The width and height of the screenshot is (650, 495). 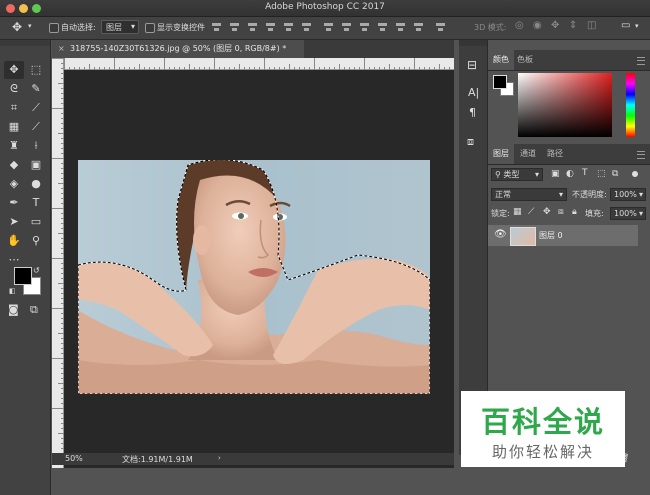 I want to click on auto-select-checkbox, so click(x=54, y=28).